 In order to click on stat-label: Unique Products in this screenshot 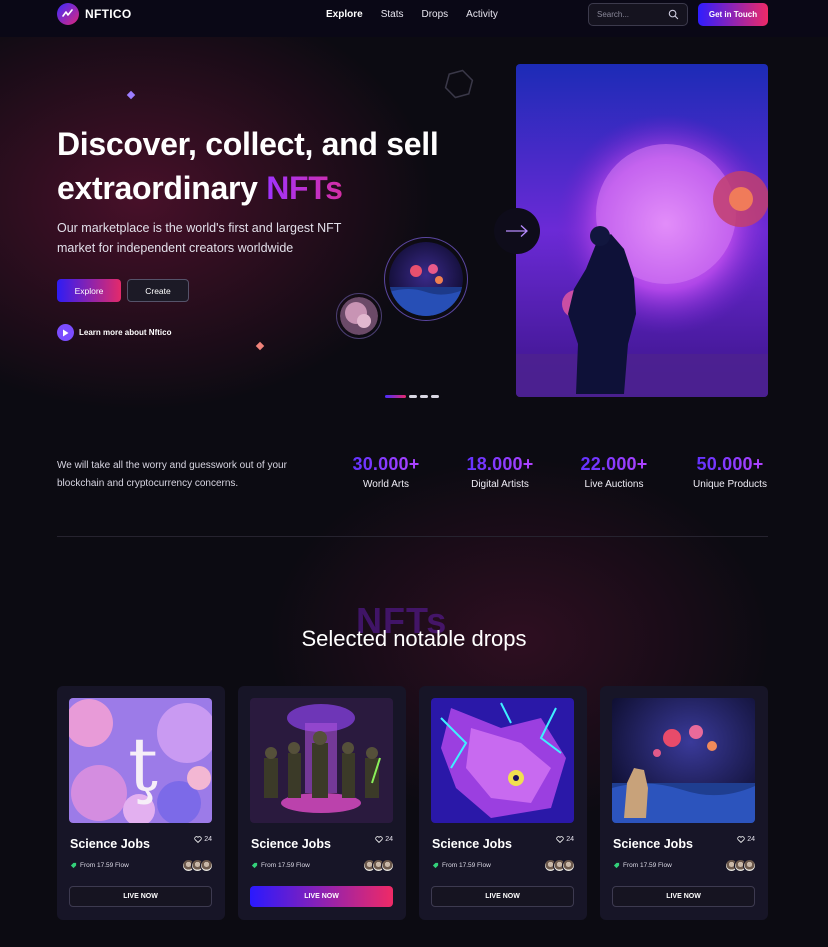, I will do `click(730, 484)`.